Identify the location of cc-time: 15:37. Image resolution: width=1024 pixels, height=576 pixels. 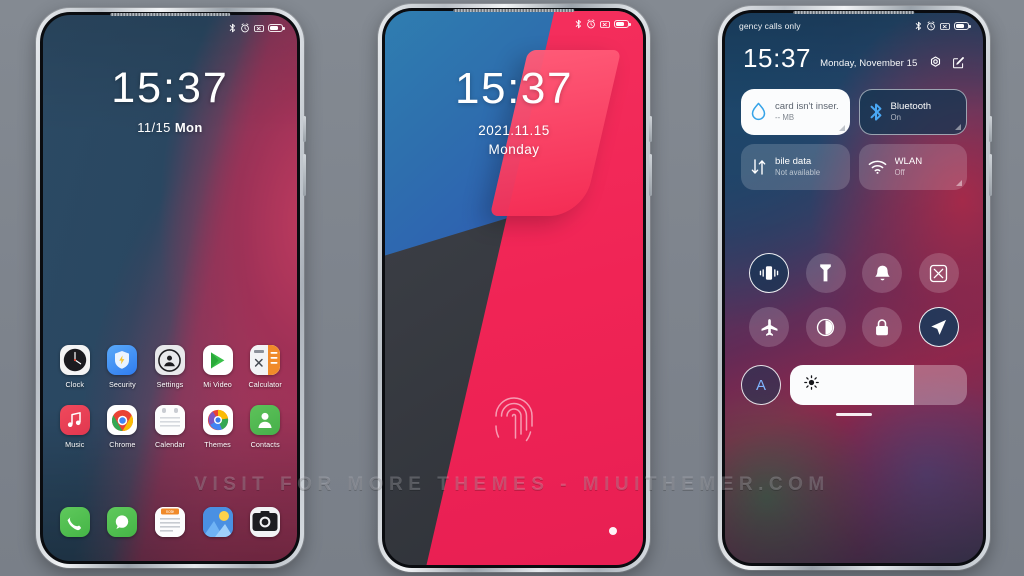
(777, 58).